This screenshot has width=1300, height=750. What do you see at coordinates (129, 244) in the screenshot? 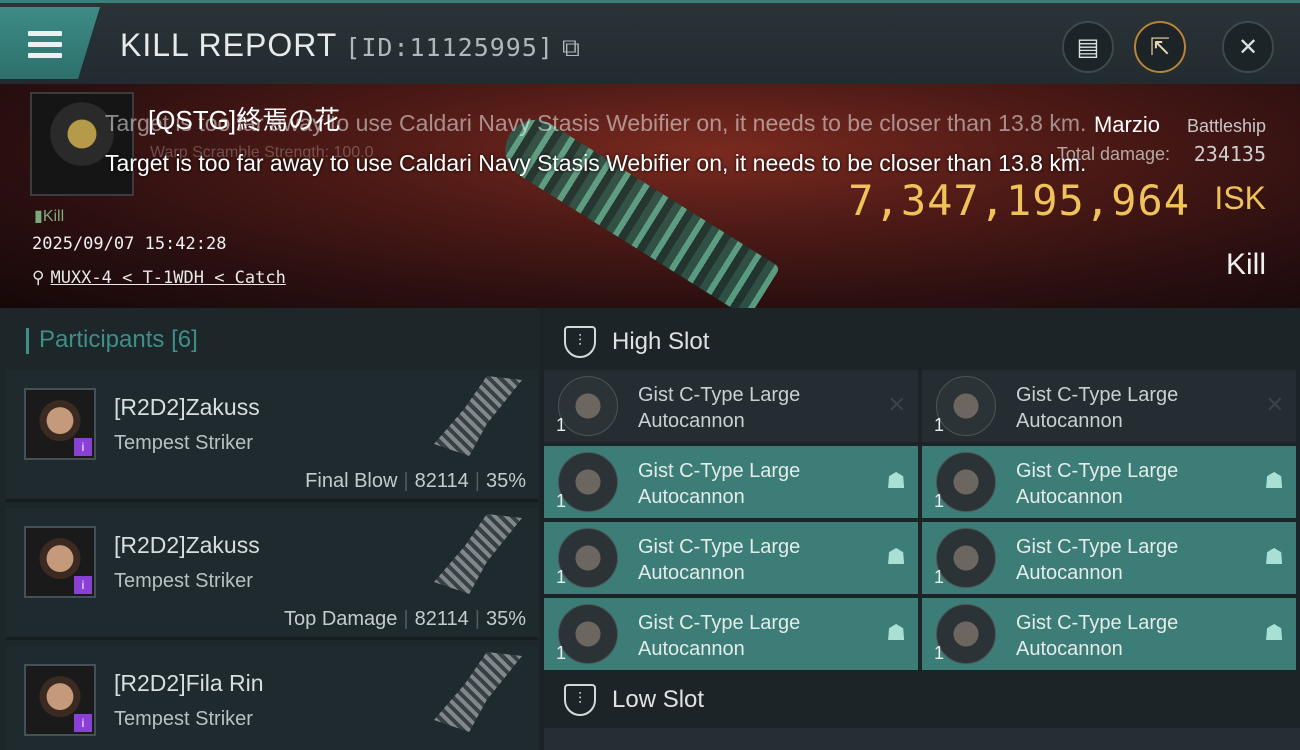
I see `kill-datetime: 2025/09/07 15:42:28` at bounding box center [129, 244].